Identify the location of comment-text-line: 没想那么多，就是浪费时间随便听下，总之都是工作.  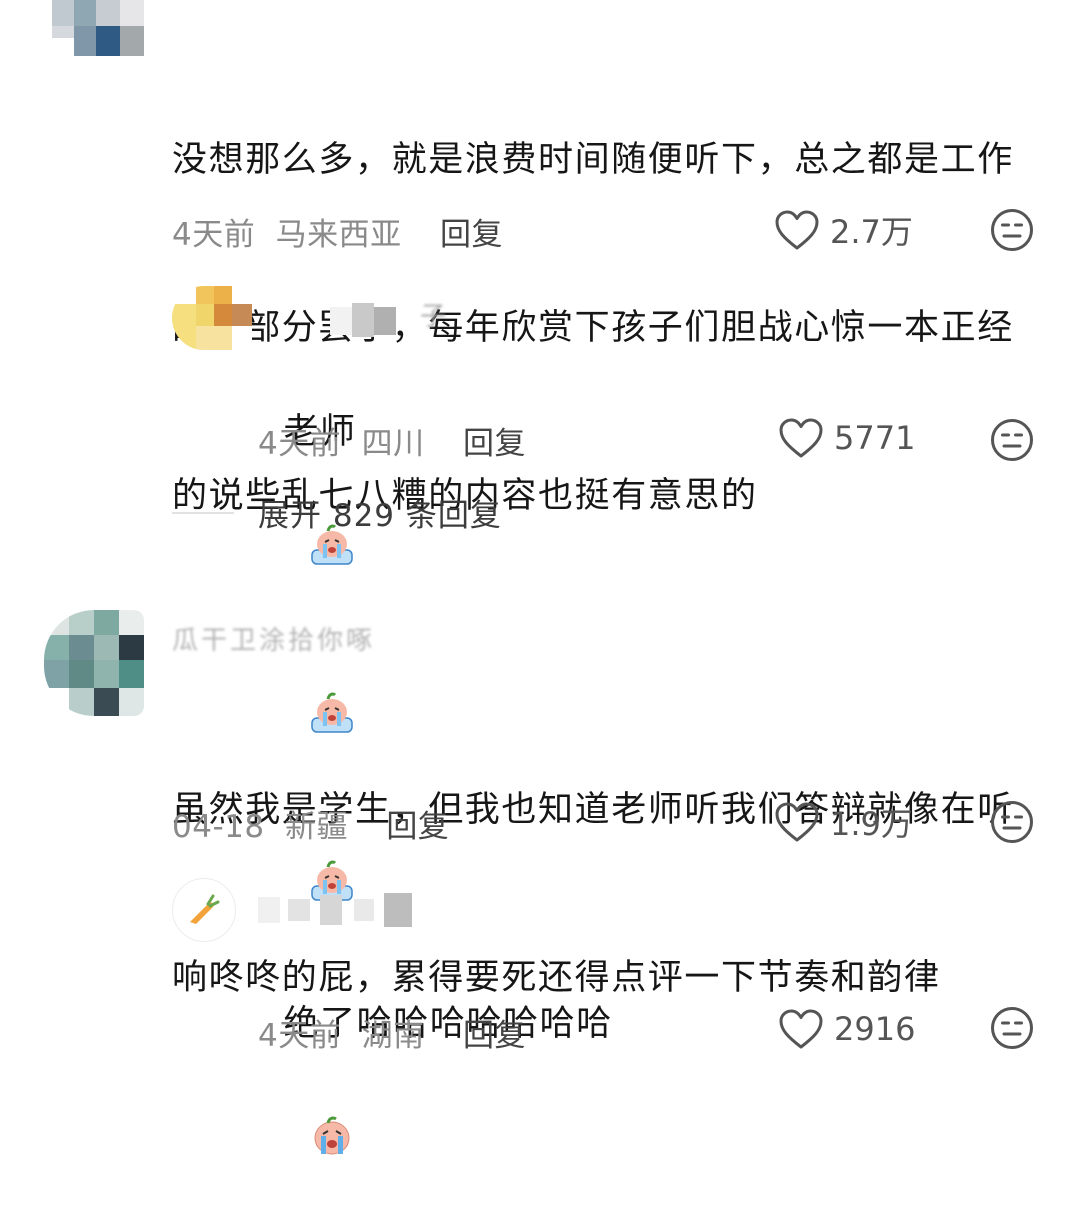
(593, 160).